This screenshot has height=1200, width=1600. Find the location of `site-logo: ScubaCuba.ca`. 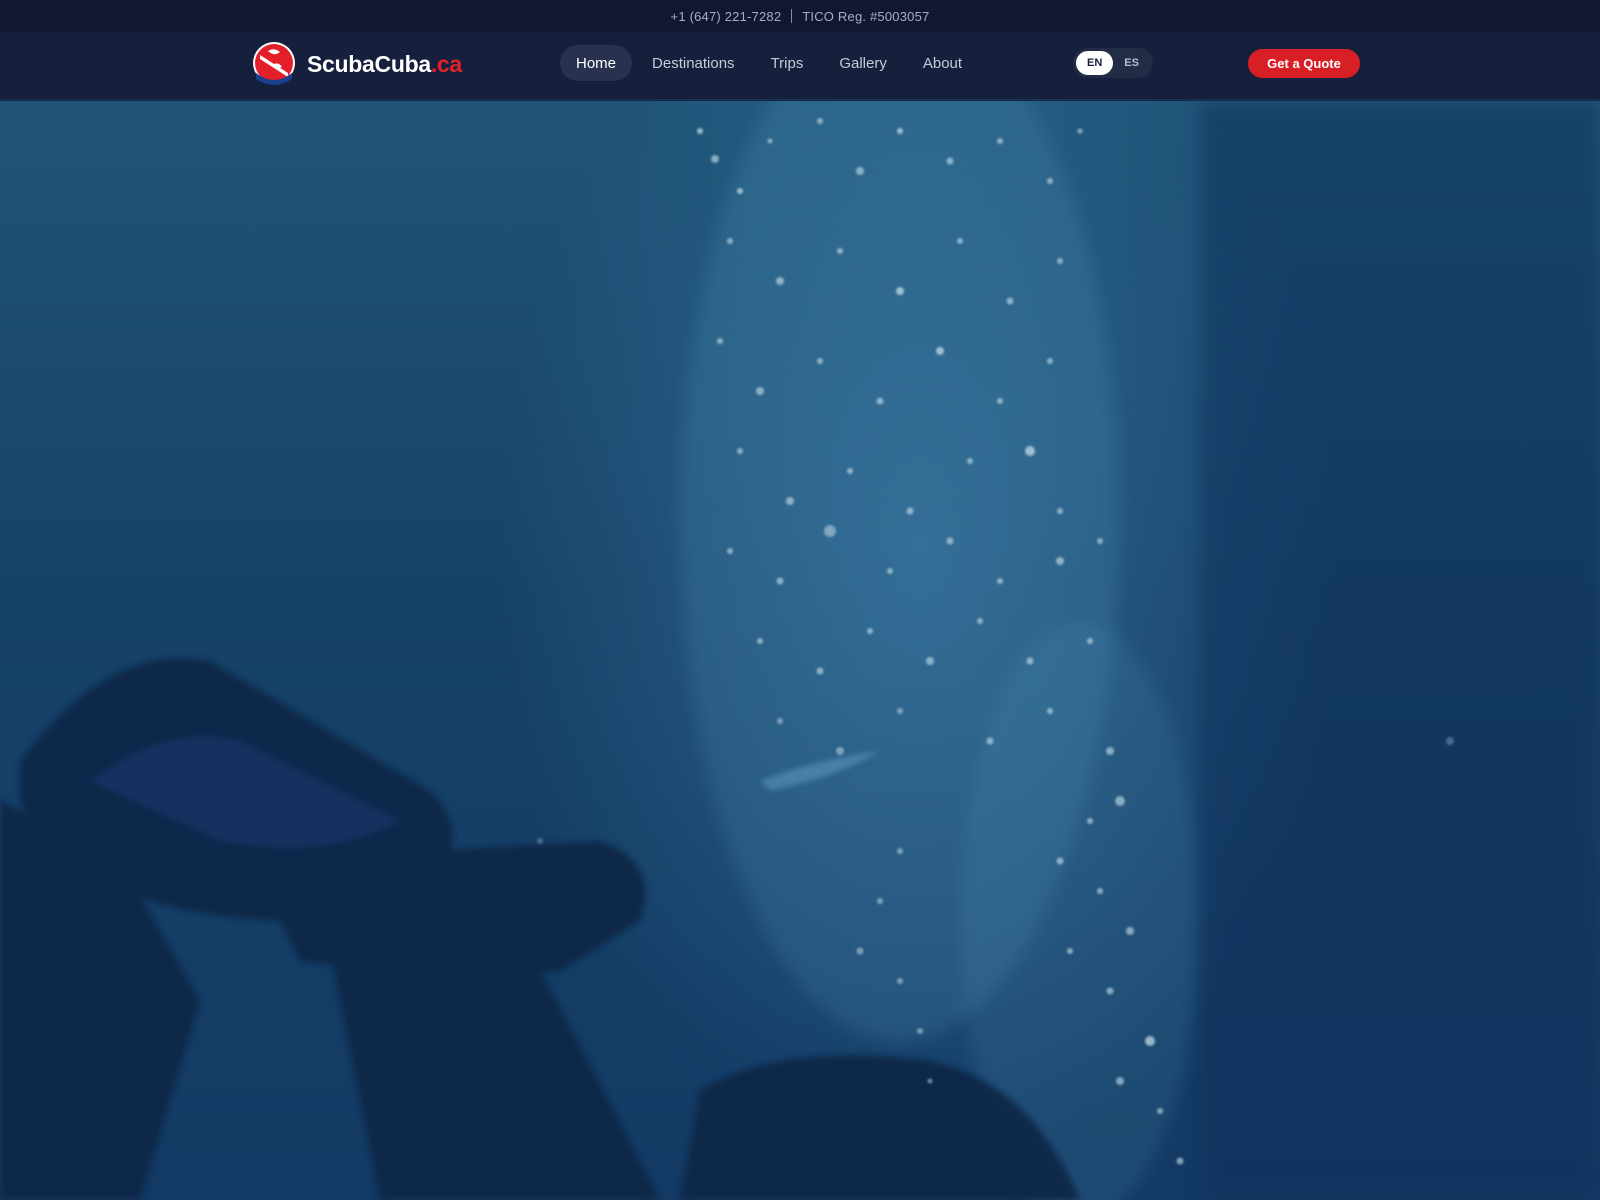

site-logo: ScubaCuba.ca is located at coordinates (357, 64).